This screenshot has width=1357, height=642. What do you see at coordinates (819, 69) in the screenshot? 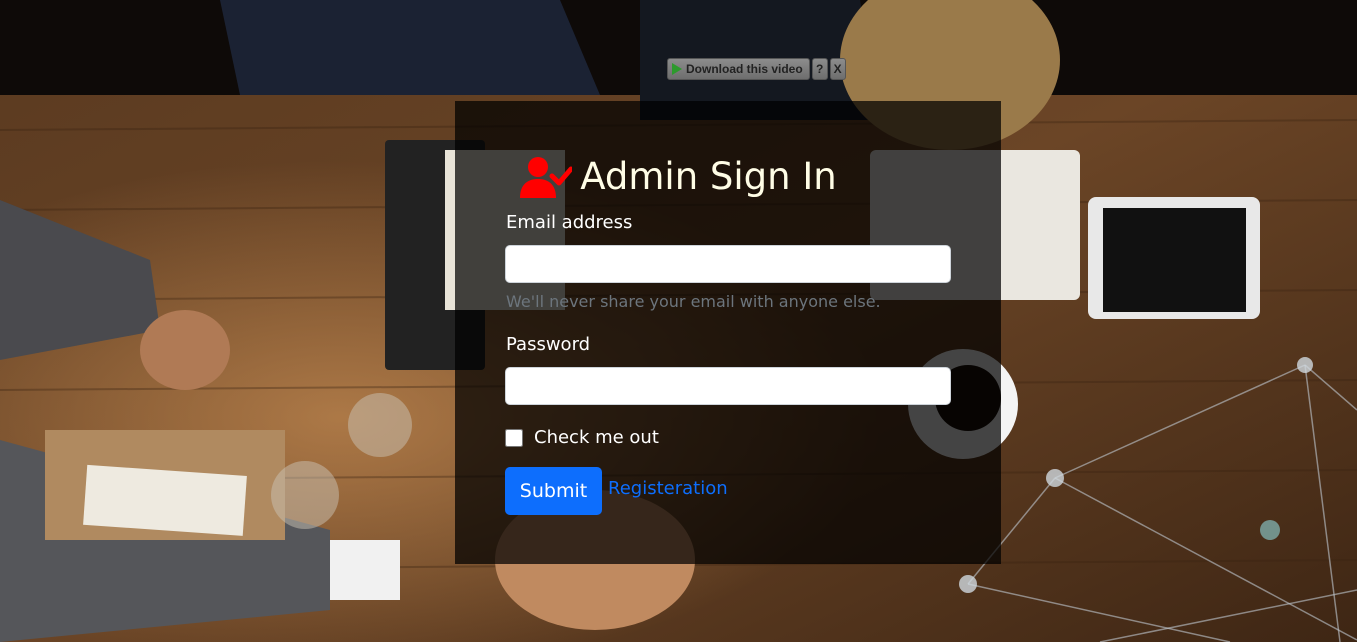
I see `help-button: ?` at bounding box center [819, 69].